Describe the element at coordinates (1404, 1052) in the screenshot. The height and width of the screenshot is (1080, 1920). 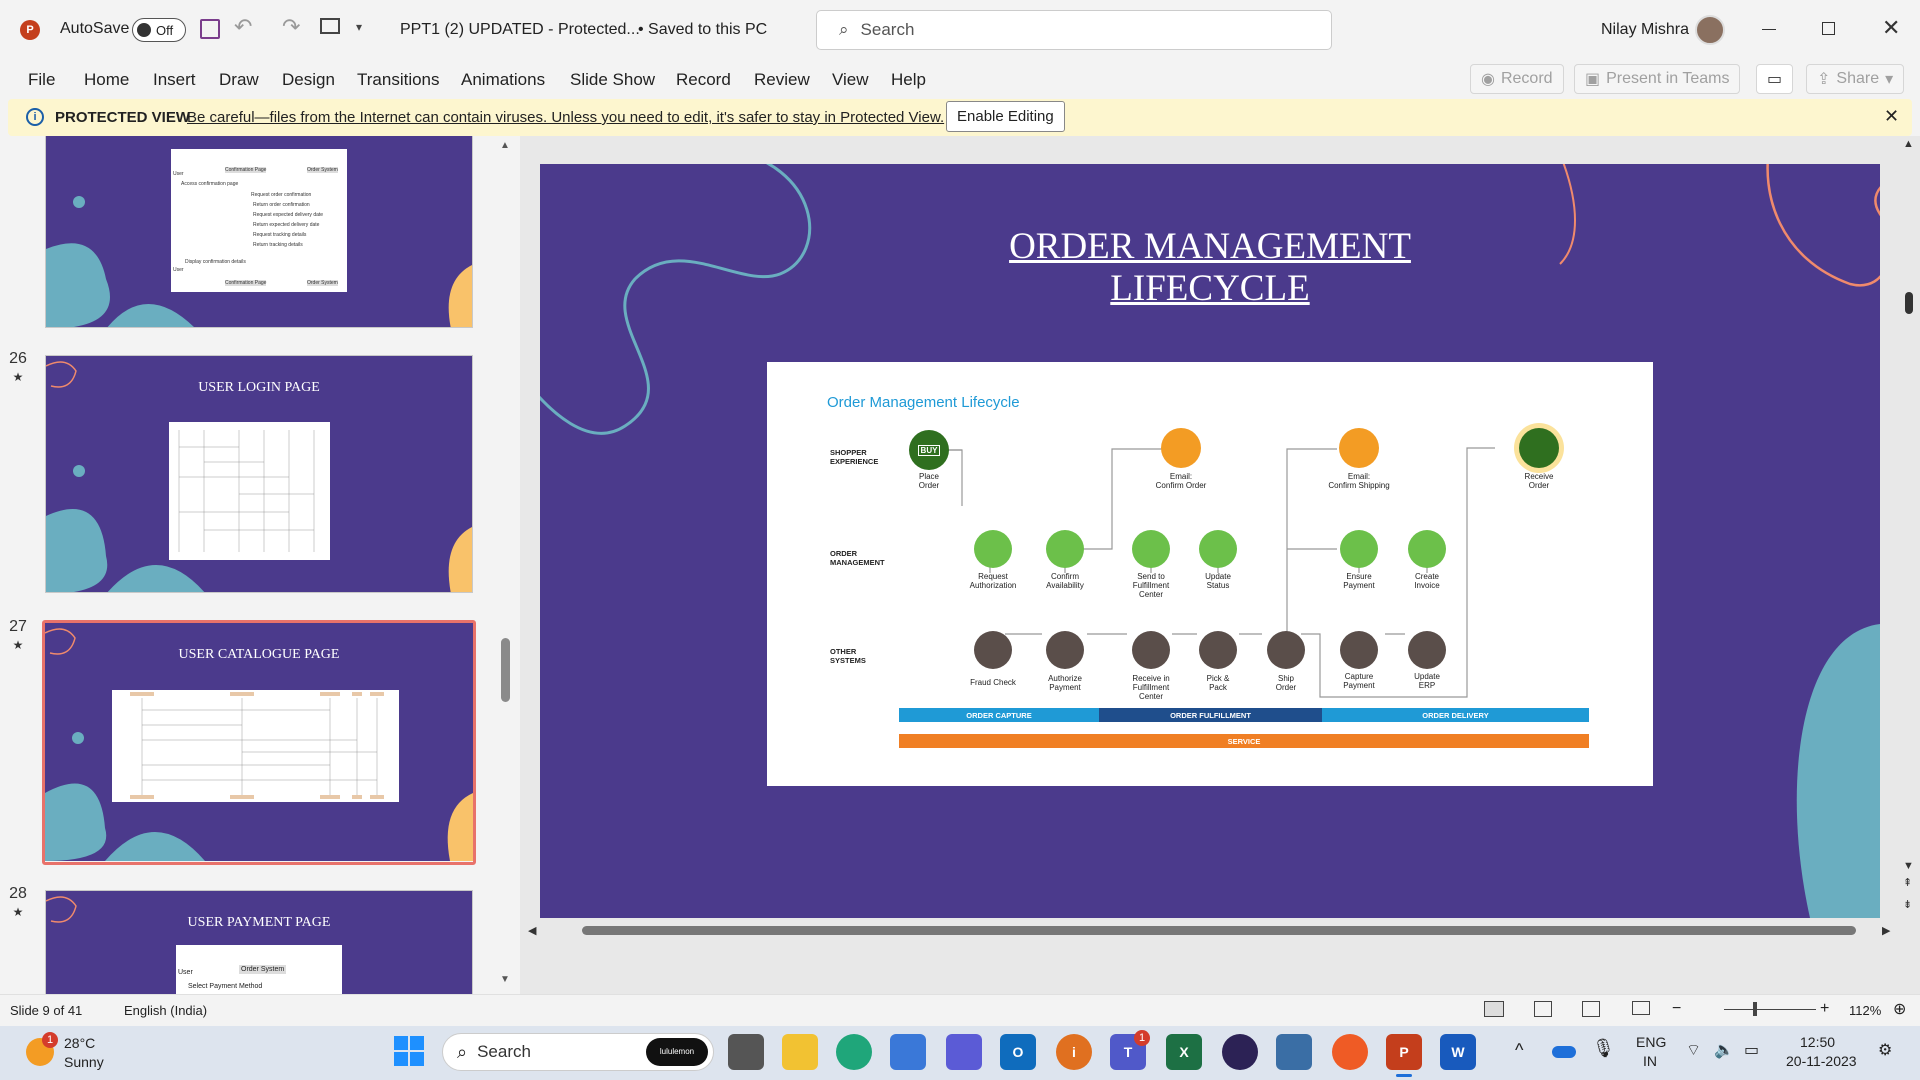
I see `powerpoint-taskbar-icon: P` at that location.